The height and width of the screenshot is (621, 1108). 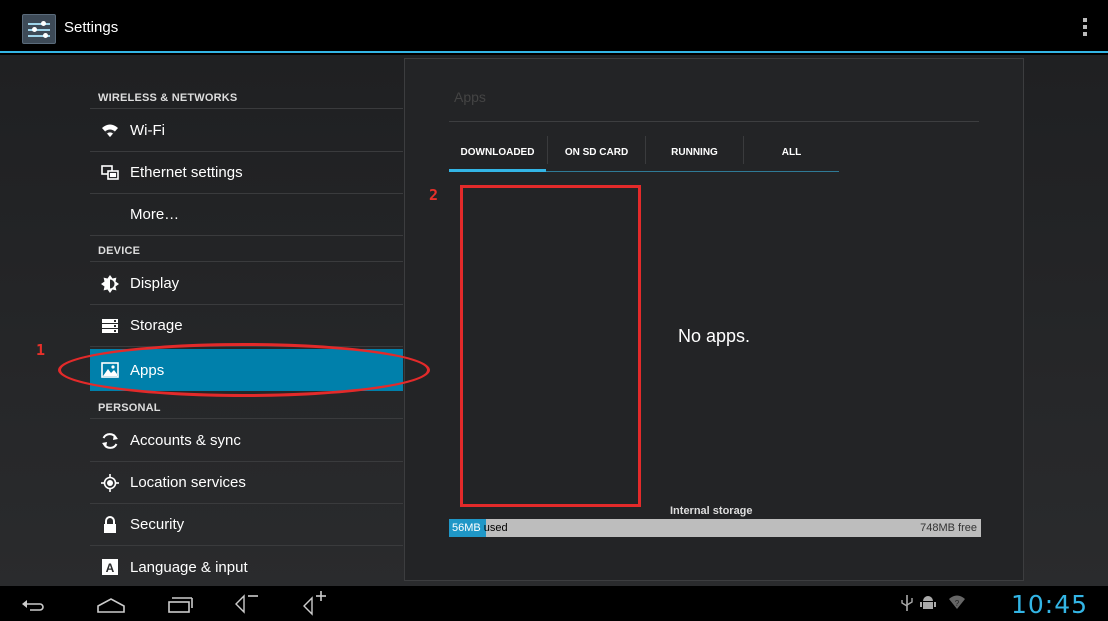 What do you see at coordinates (791, 152) in the screenshot?
I see `tab-all: ALL` at bounding box center [791, 152].